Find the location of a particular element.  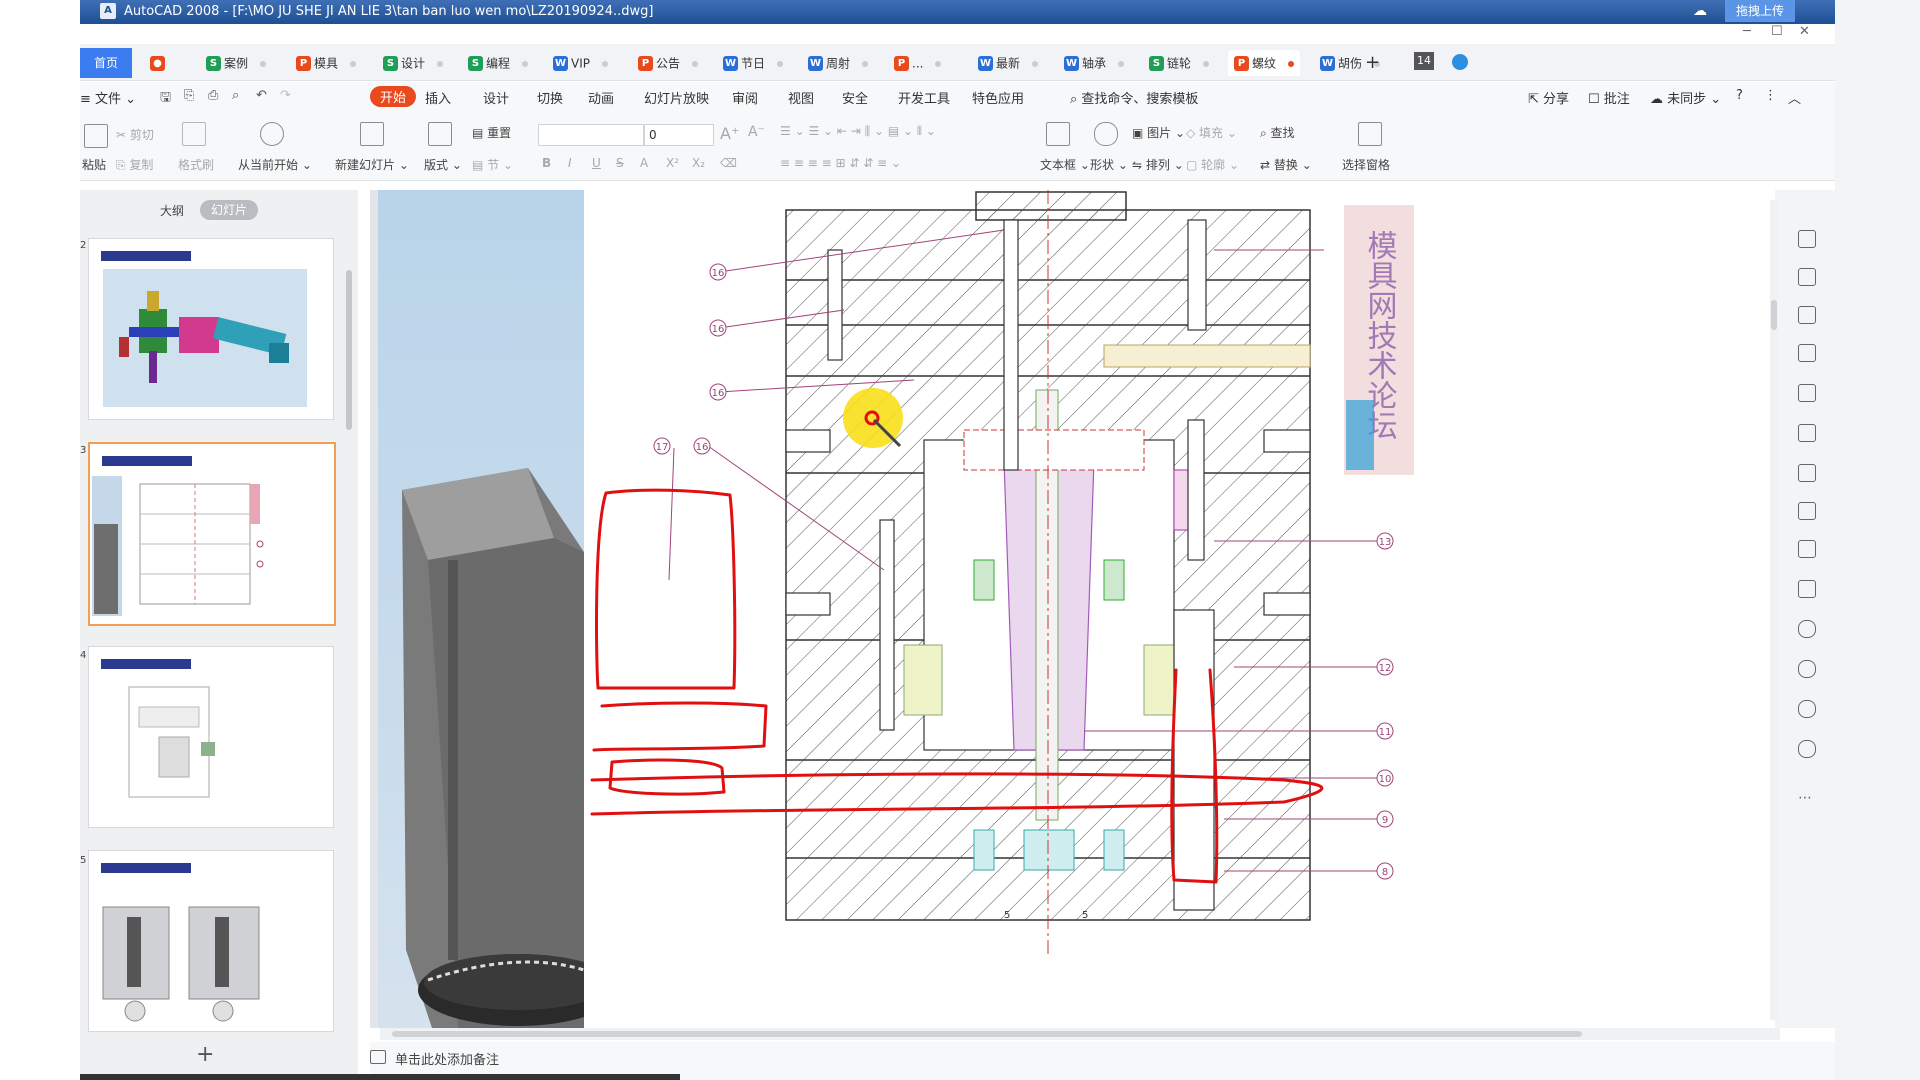

redo-icon: ↷ is located at coordinates (285, 95).